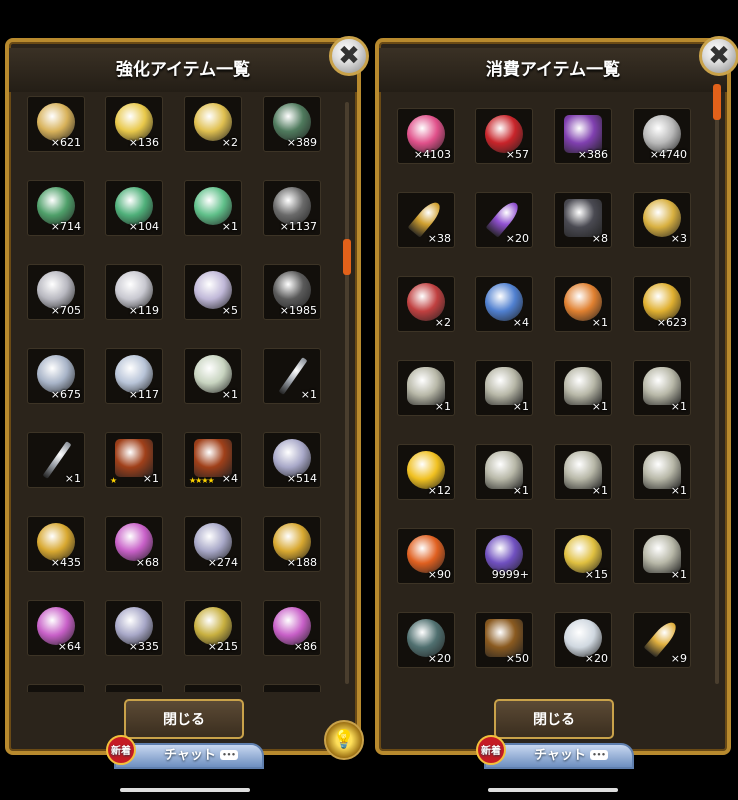  What do you see at coordinates (229, 755) in the screenshot?
I see `chat-bubble-icon: •••` at bounding box center [229, 755].